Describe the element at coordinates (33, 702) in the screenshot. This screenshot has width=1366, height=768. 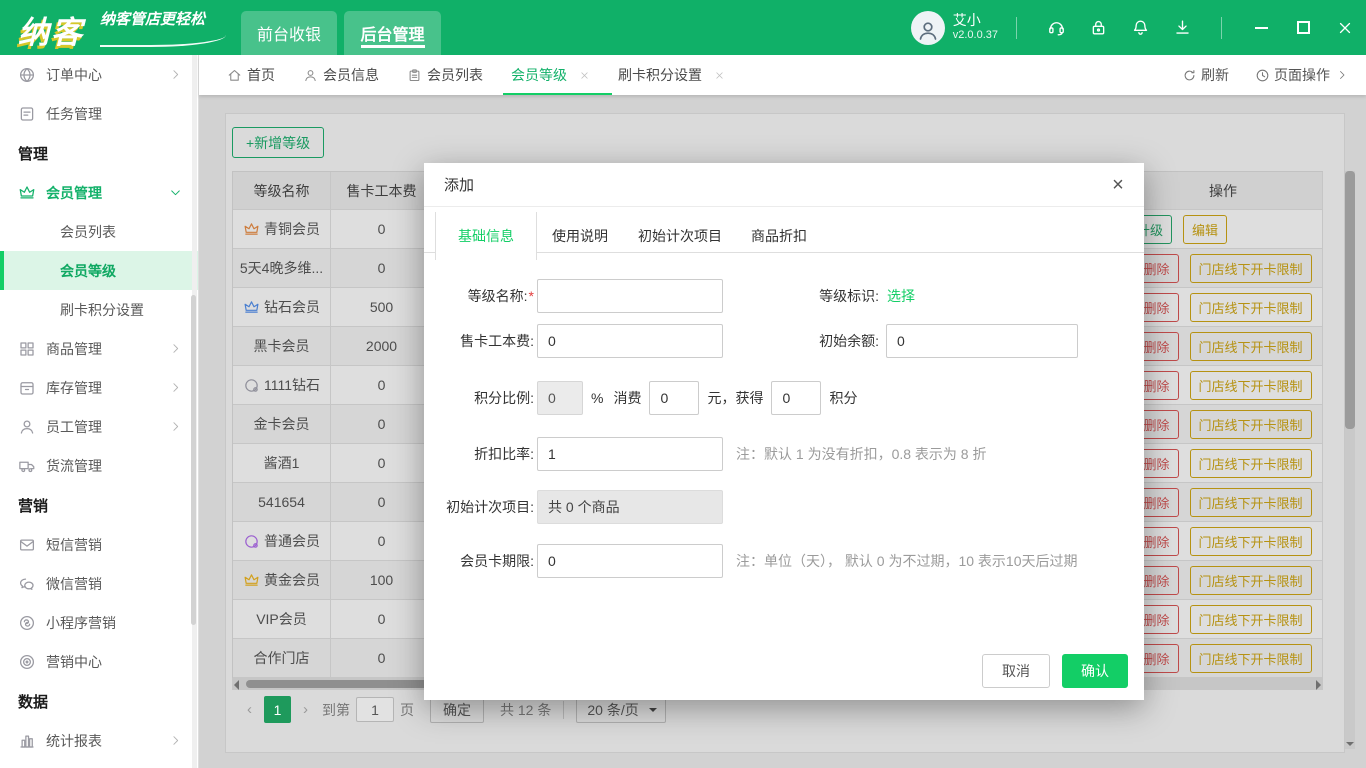
I see `sidebar-section-data: 数据` at that location.